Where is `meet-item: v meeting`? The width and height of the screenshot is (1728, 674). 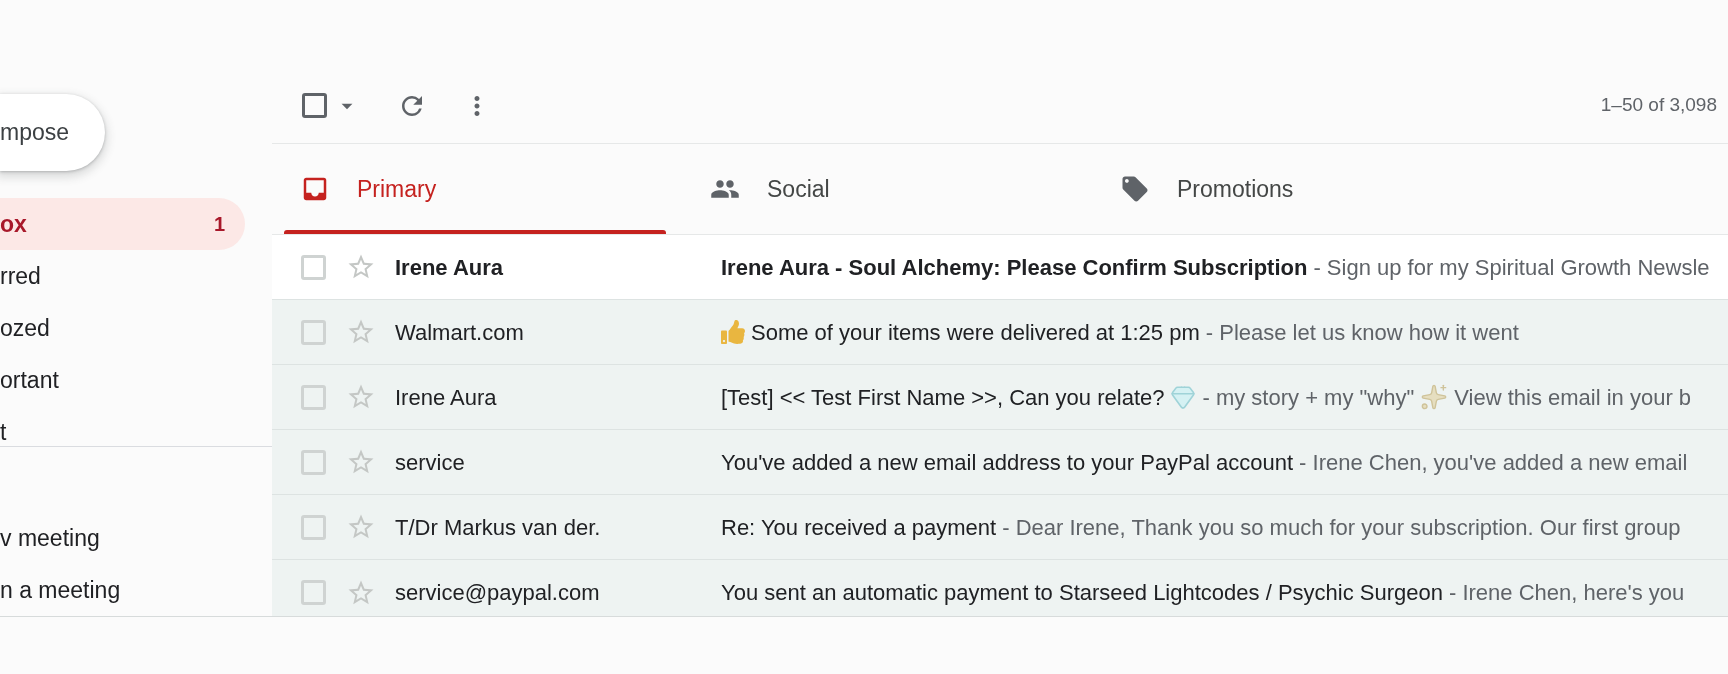 meet-item: v meeting is located at coordinates (50, 538).